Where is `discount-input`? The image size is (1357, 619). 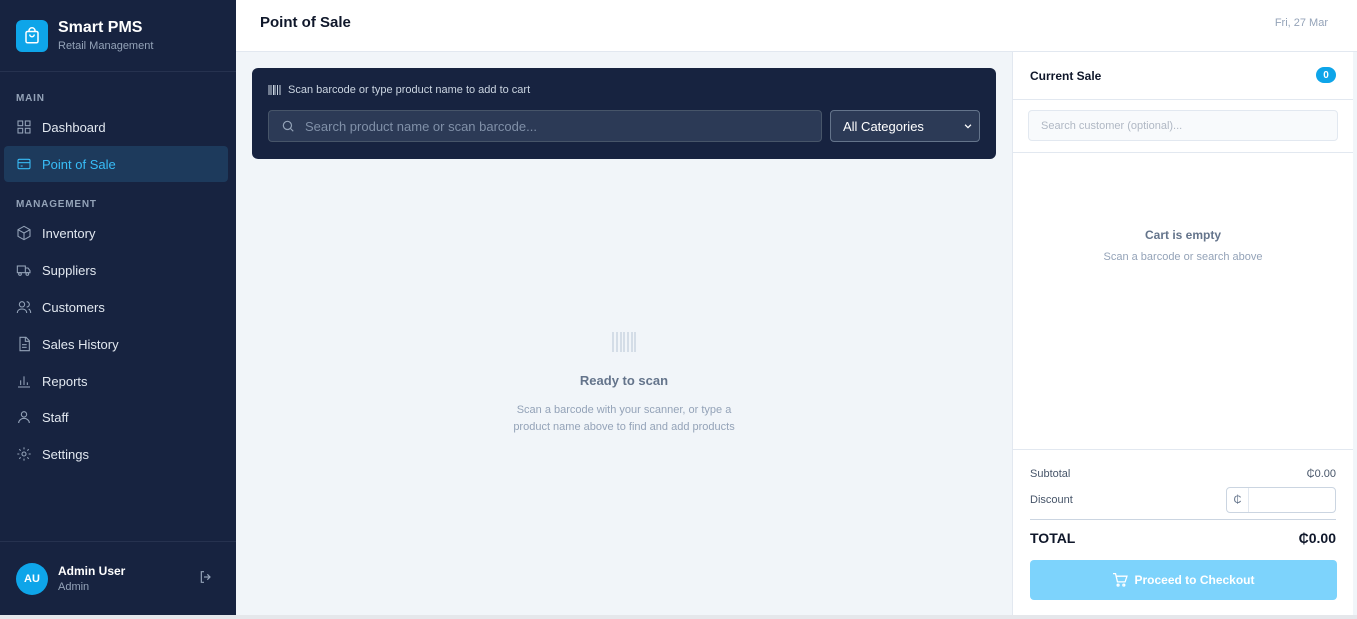
discount-input is located at coordinates (1295, 500).